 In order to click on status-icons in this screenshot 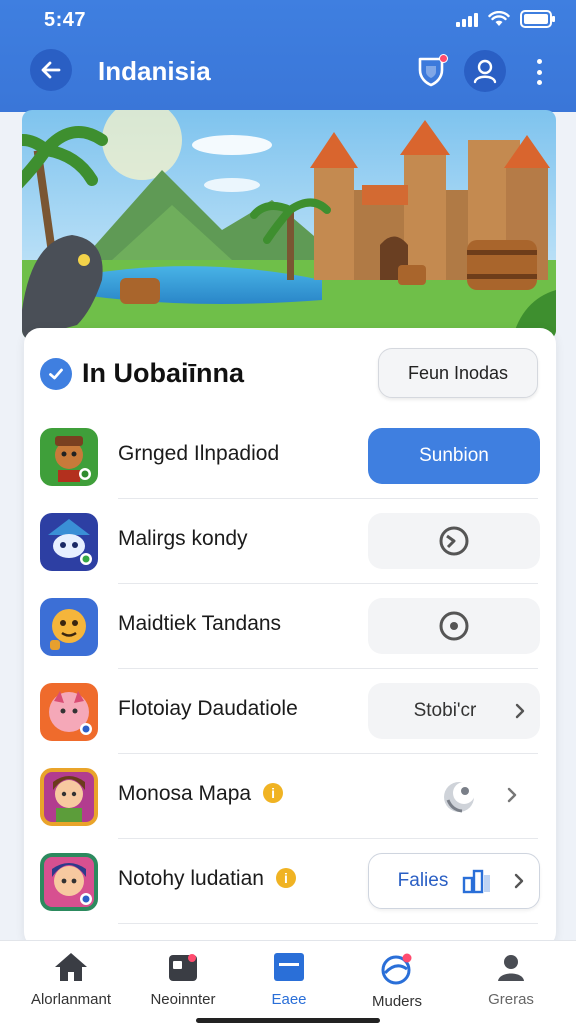, I will do `click(506, 19)`.